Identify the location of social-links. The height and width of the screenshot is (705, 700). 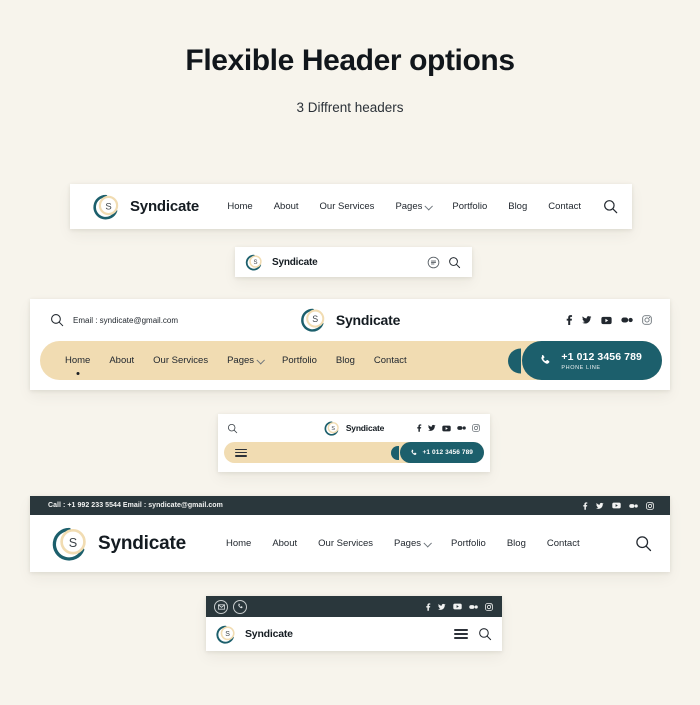
(459, 606).